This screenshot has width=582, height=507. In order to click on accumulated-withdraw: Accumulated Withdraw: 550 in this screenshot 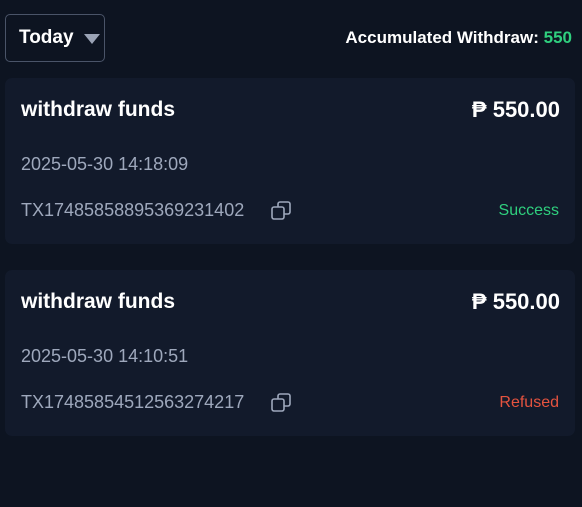, I will do `click(458, 38)`.